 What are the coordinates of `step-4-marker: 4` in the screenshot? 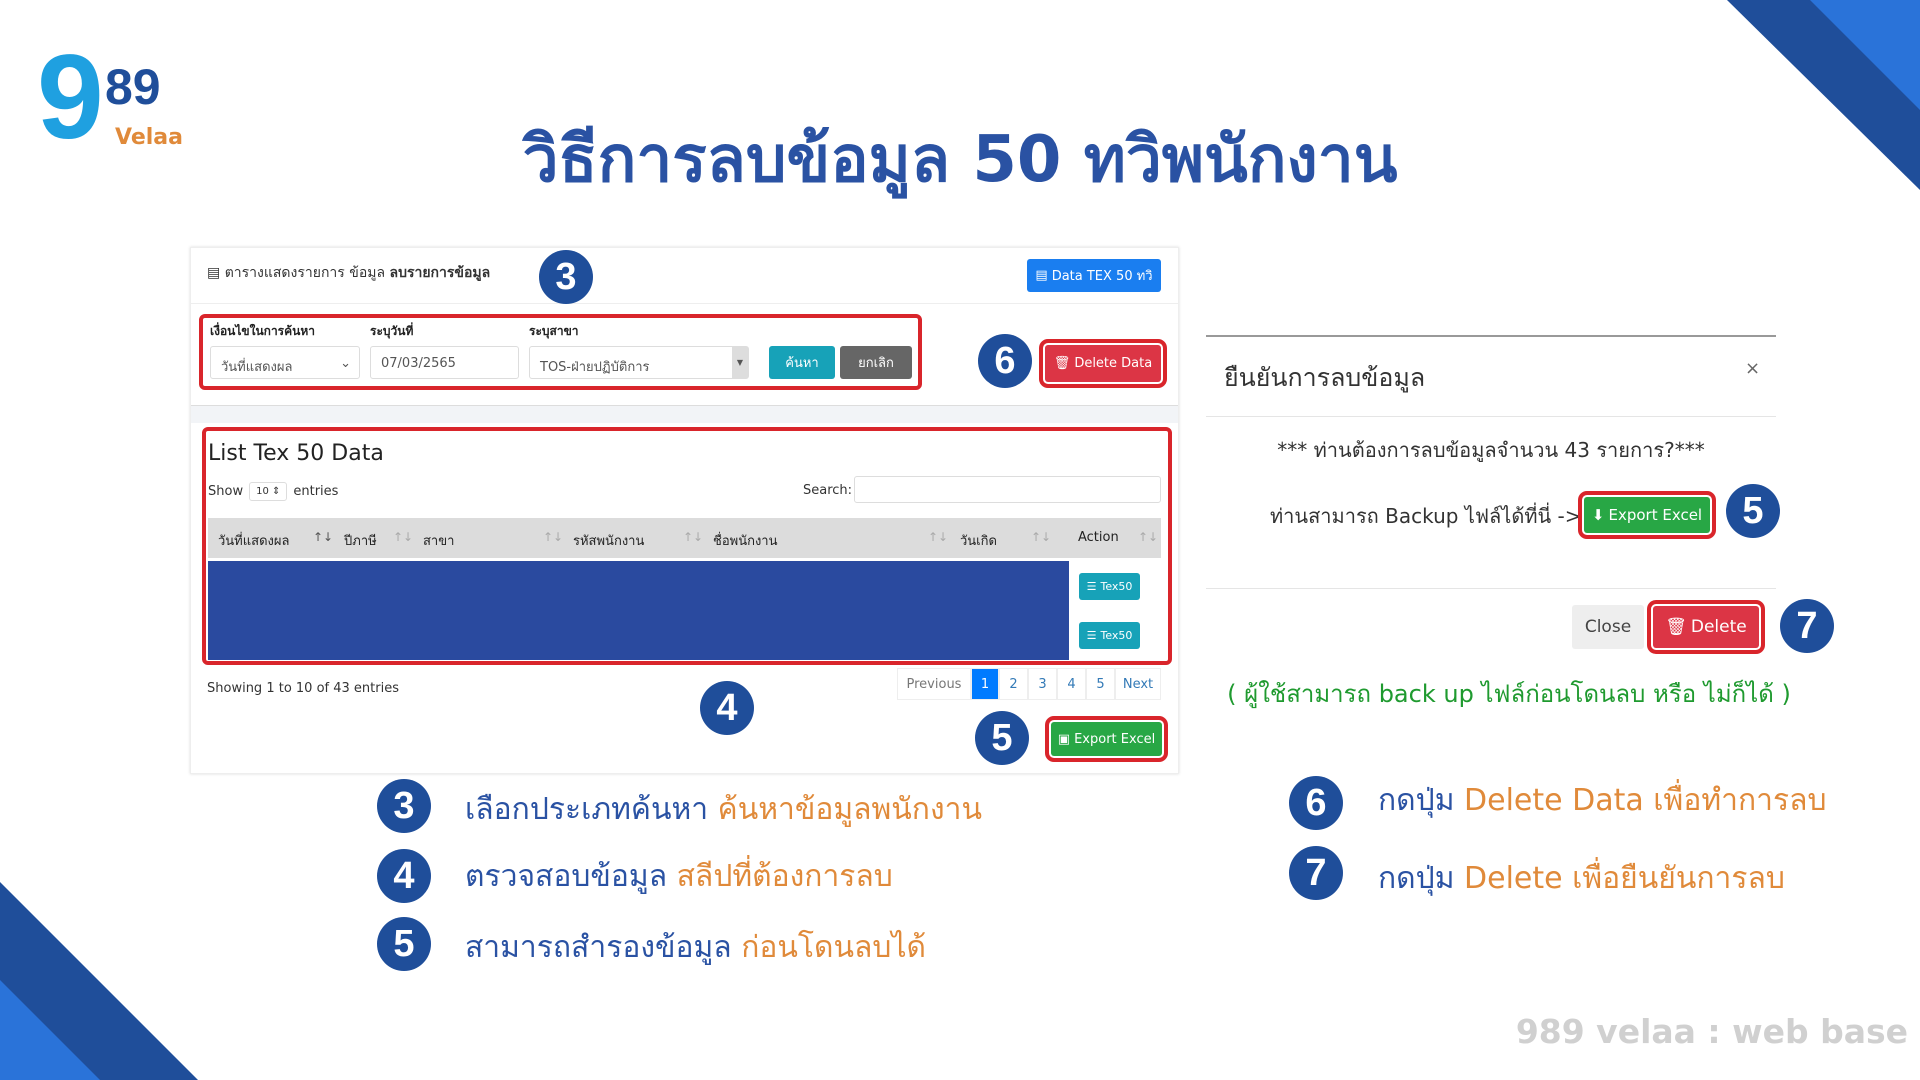 It's located at (727, 708).